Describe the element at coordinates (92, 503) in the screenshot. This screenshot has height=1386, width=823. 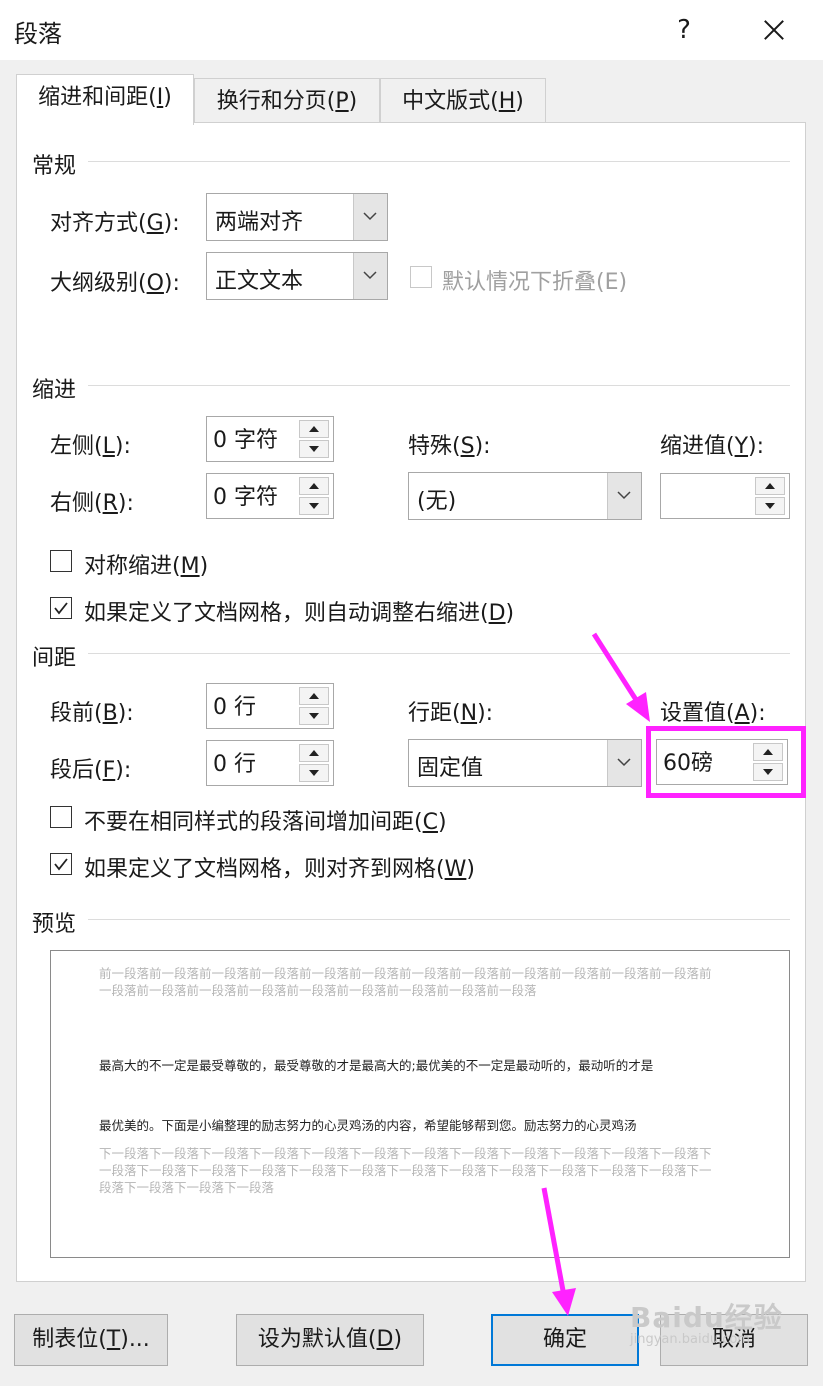
I see `indent-right-label: 右侧(R):` at that location.